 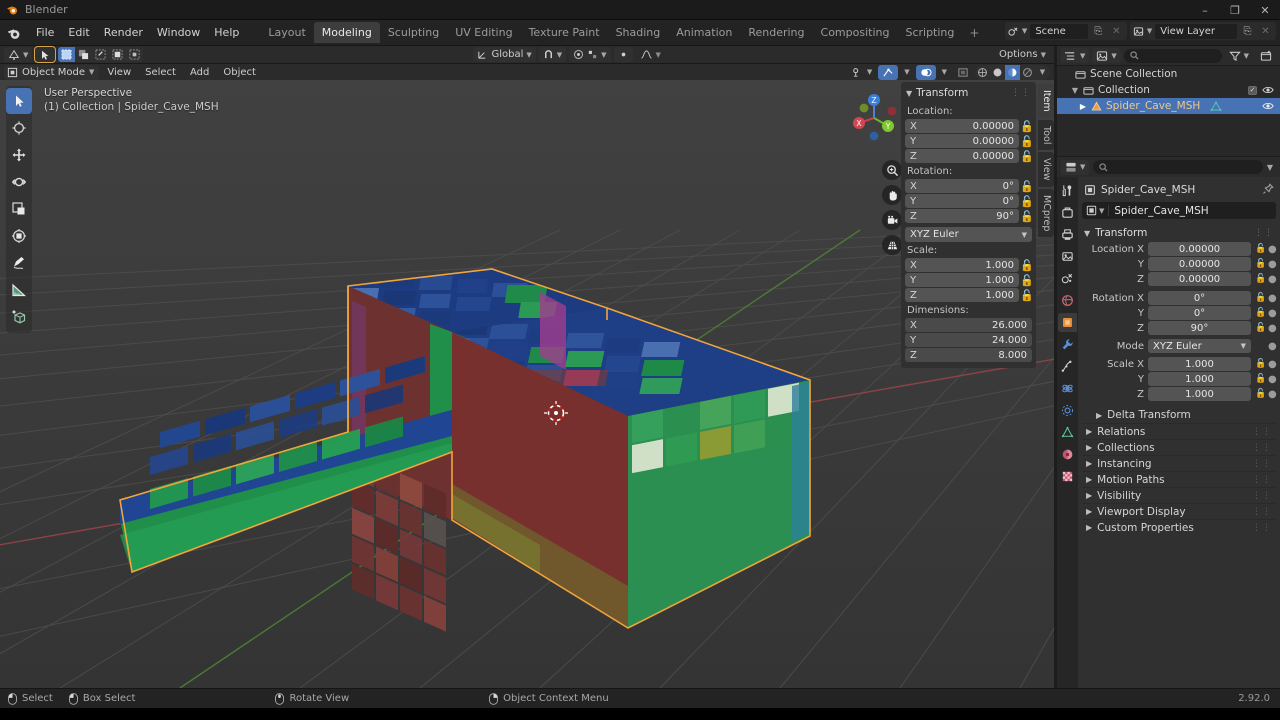 What do you see at coordinates (962, 280) in the screenshot?
I see `scale-y-field: Y 1.000` at bounding box center [962, 280].